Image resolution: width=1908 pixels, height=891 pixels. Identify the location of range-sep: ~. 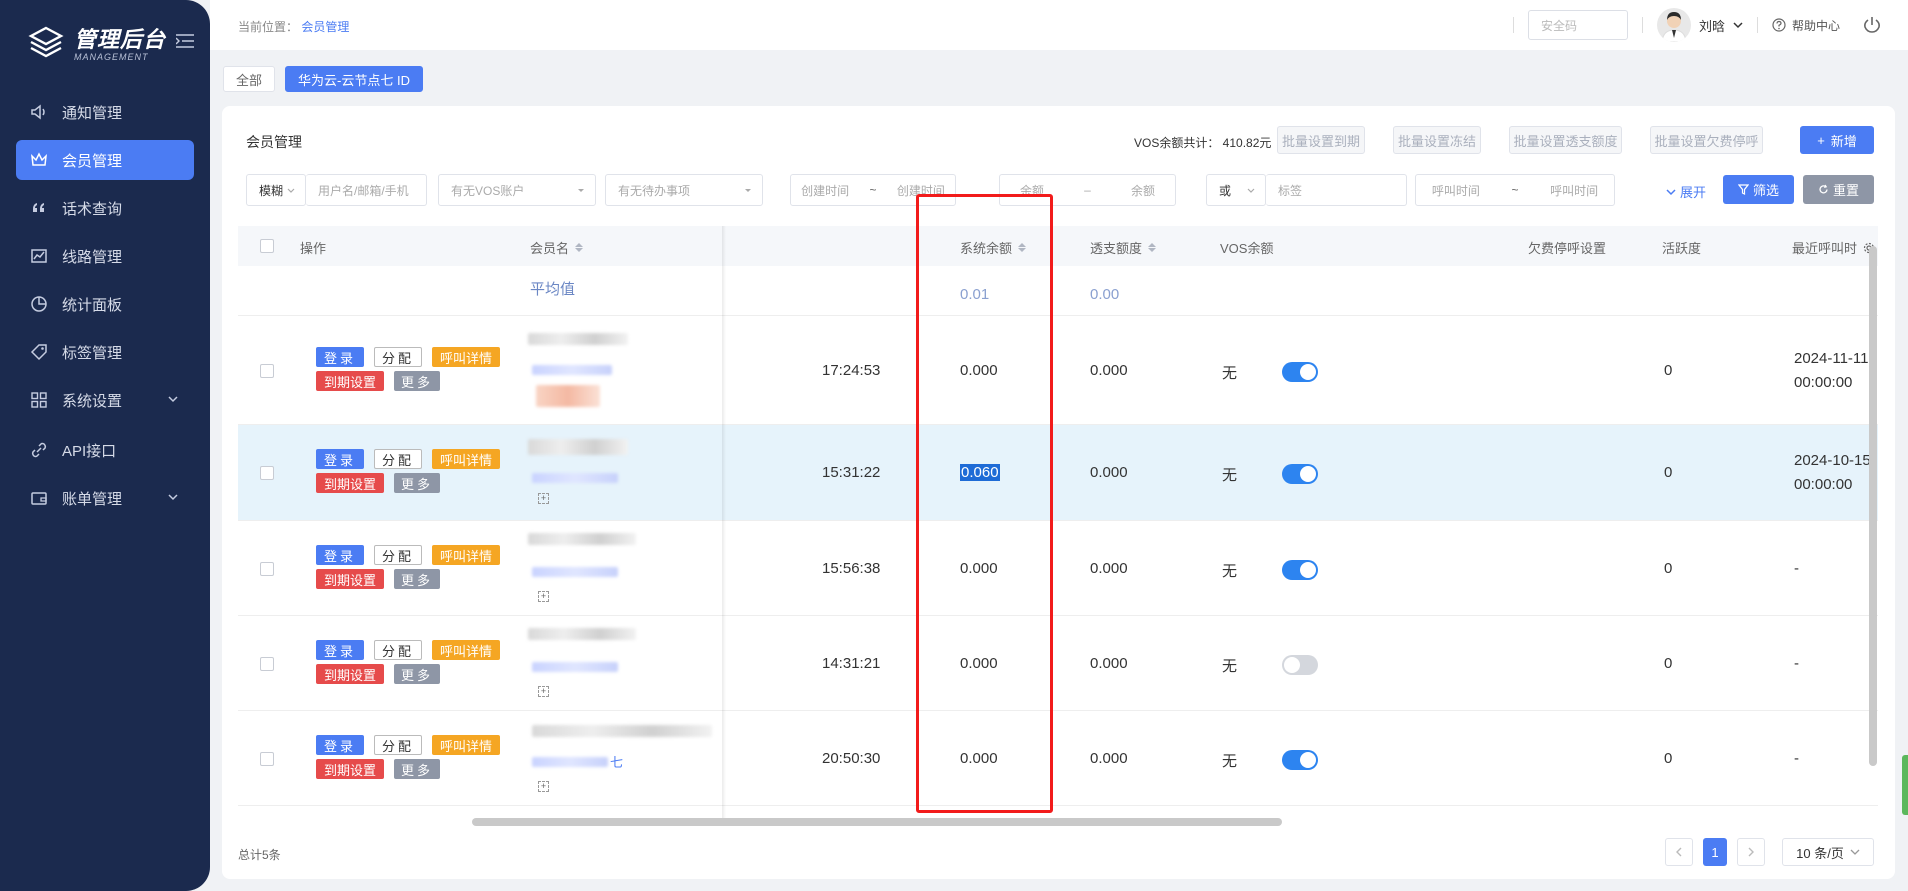
(873, 190).